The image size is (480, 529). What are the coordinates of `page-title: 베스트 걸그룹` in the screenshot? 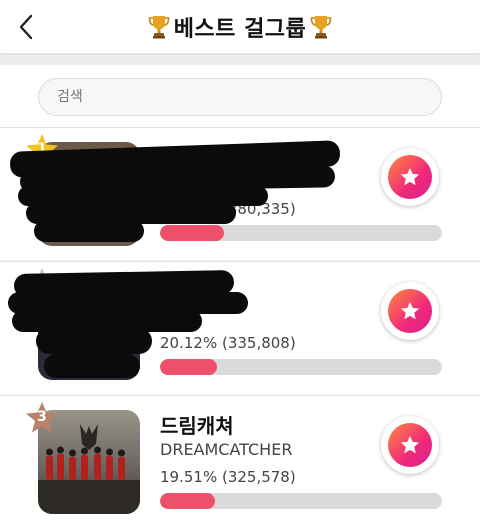 It's located at (240, 29).